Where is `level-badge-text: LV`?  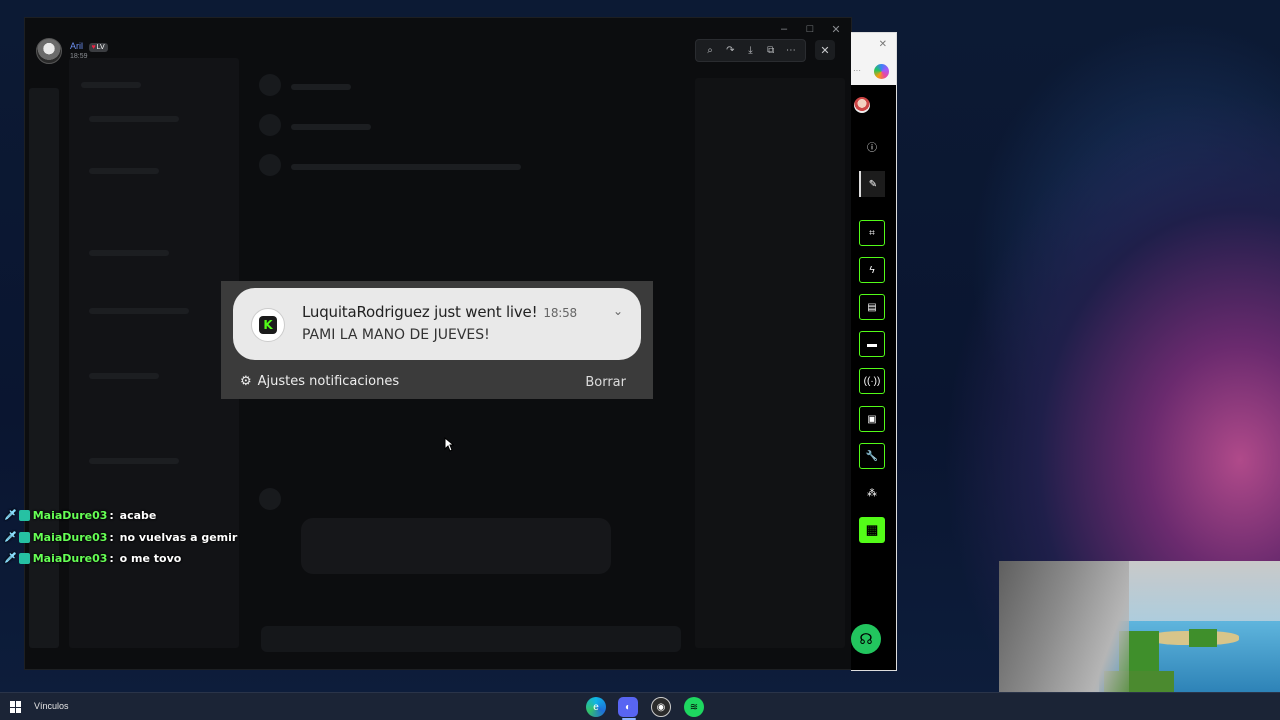
level-badge-text: LV is located at coordinates (100, 47).